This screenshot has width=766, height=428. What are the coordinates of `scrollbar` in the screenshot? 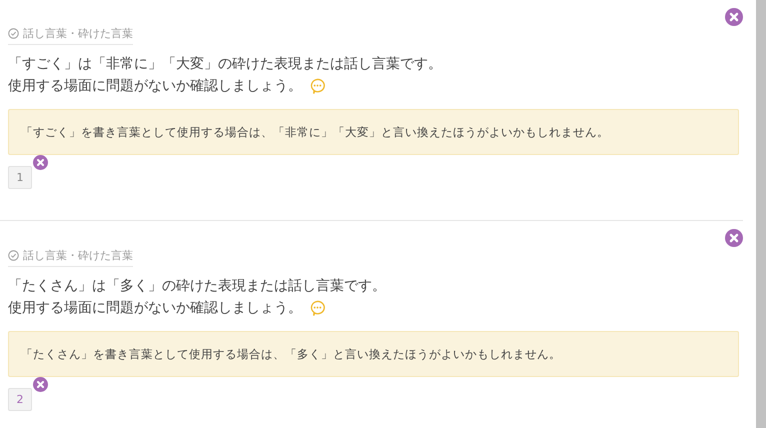 It's located at (761, 214).